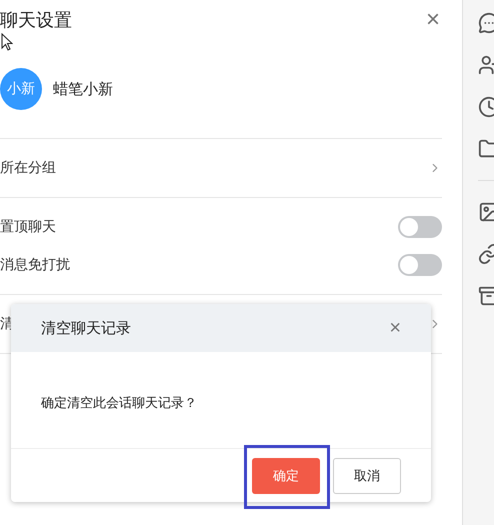 Image resolution: width=494 pixels, height=525 pixels. Describe the element at coordinates (286, 476) in the screenshot. I see `confirm-button: 确定` at that location.